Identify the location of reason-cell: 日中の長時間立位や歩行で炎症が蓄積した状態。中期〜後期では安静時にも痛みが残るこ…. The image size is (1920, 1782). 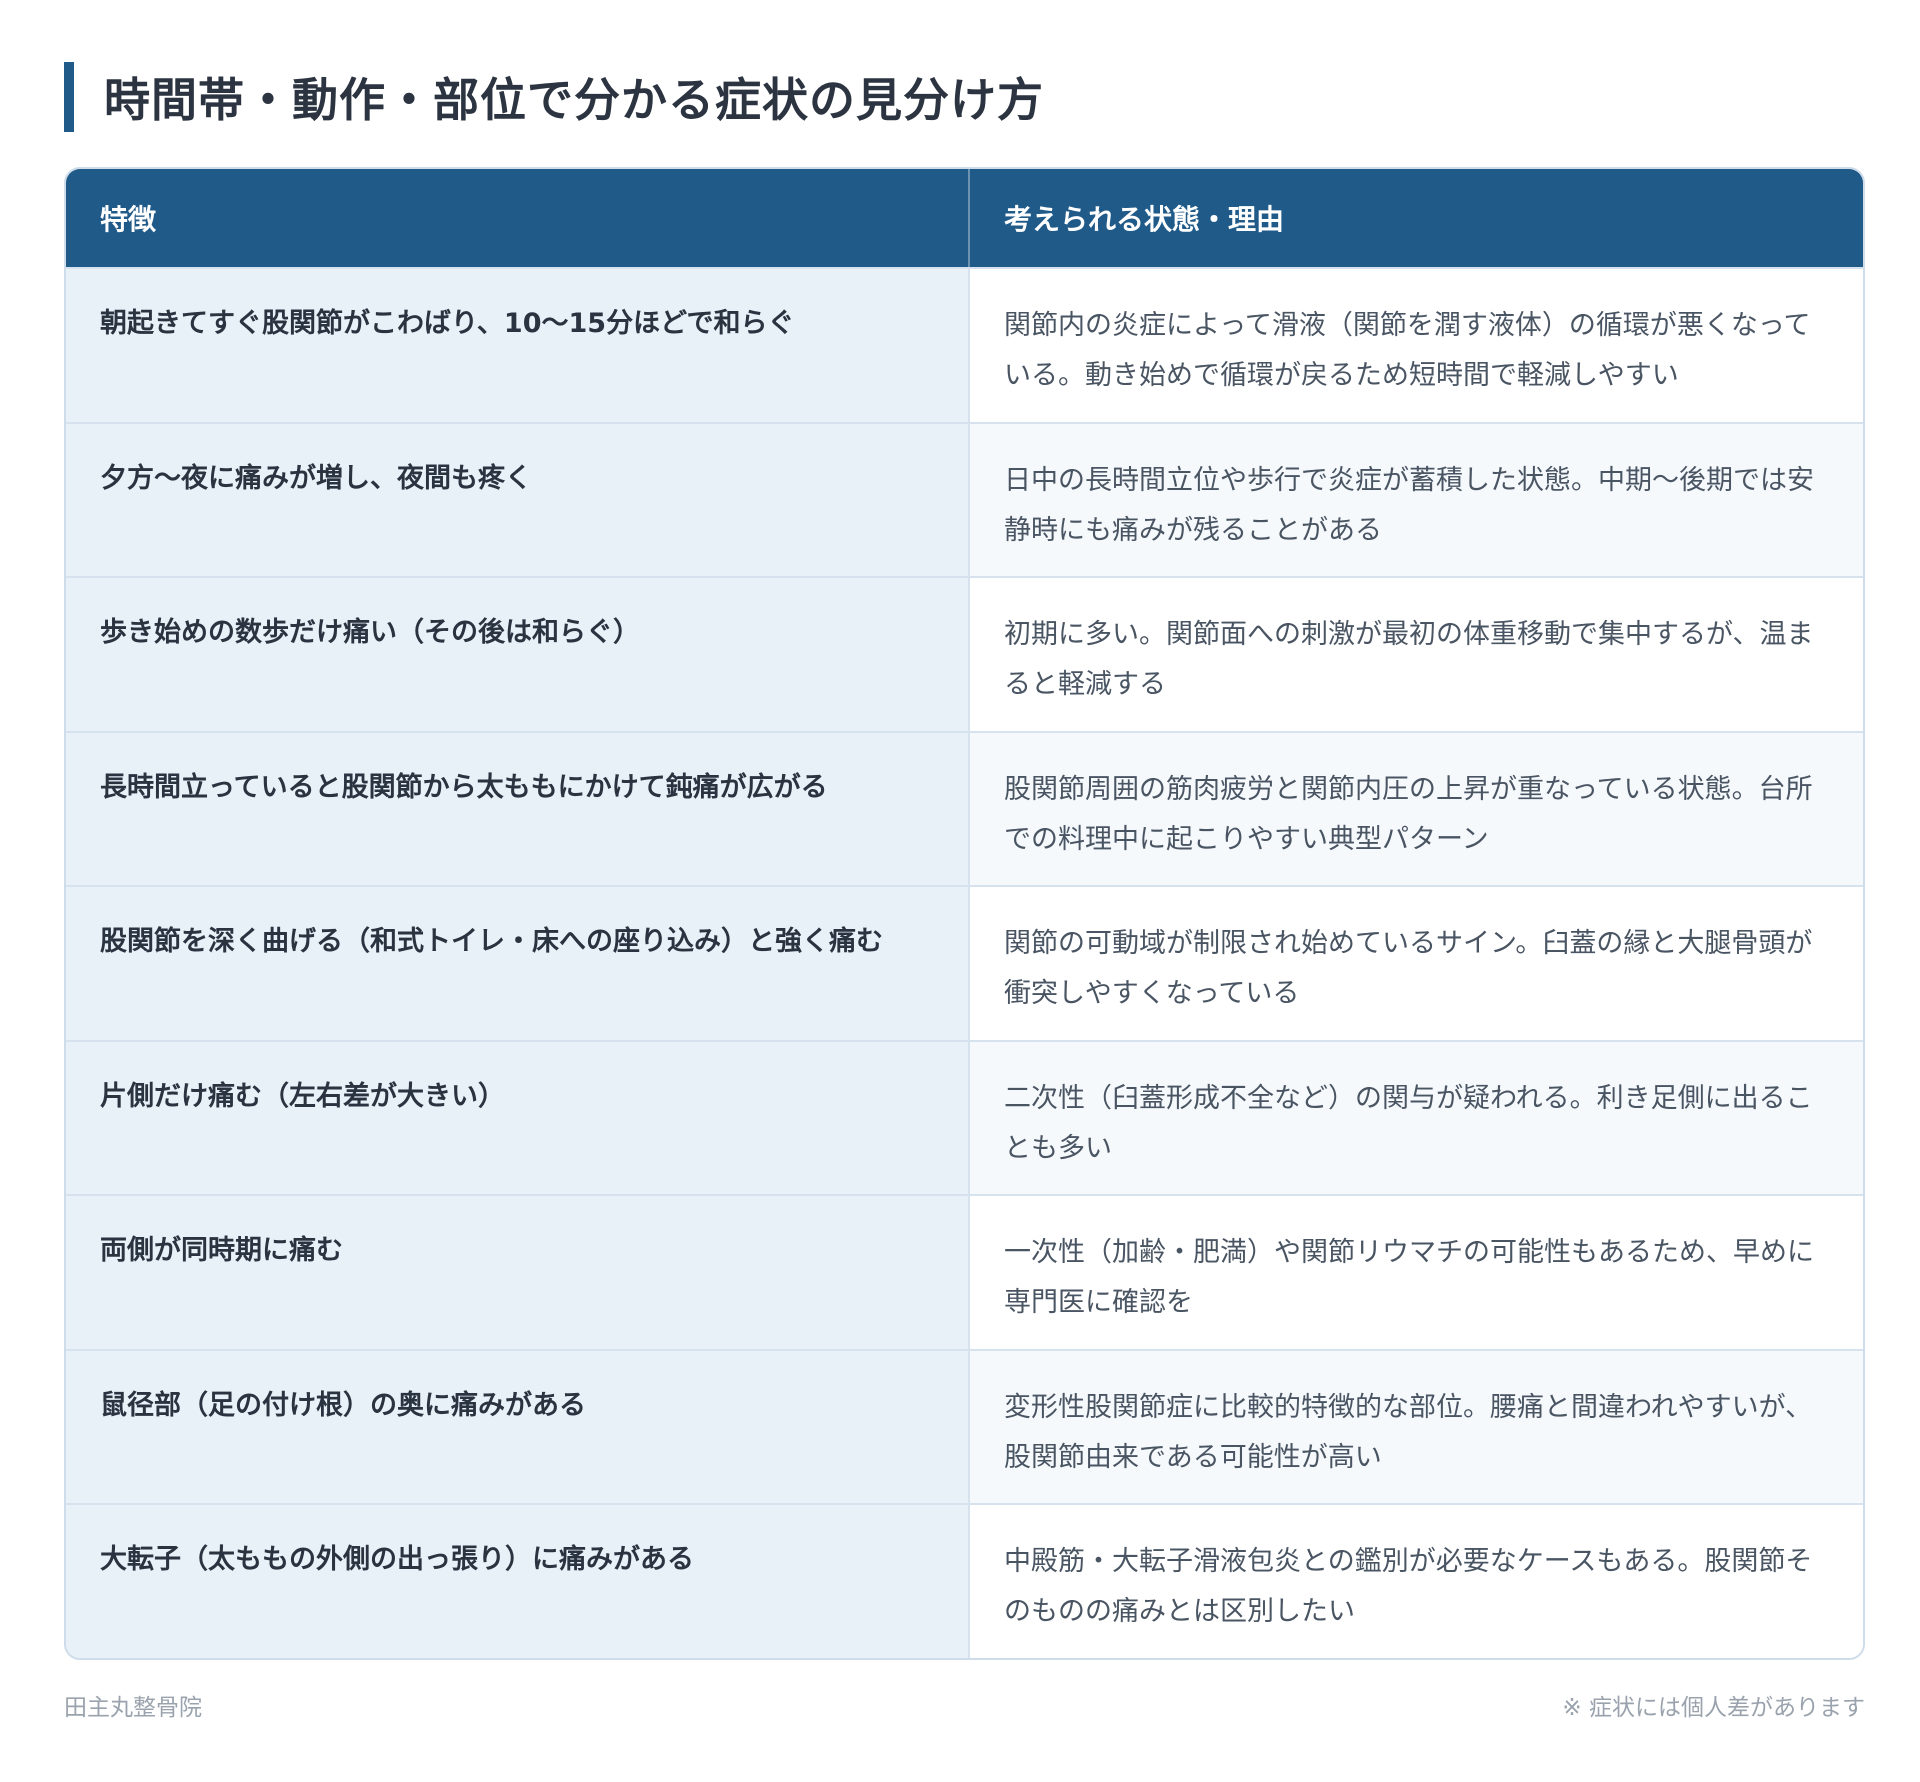
(1416, 499).